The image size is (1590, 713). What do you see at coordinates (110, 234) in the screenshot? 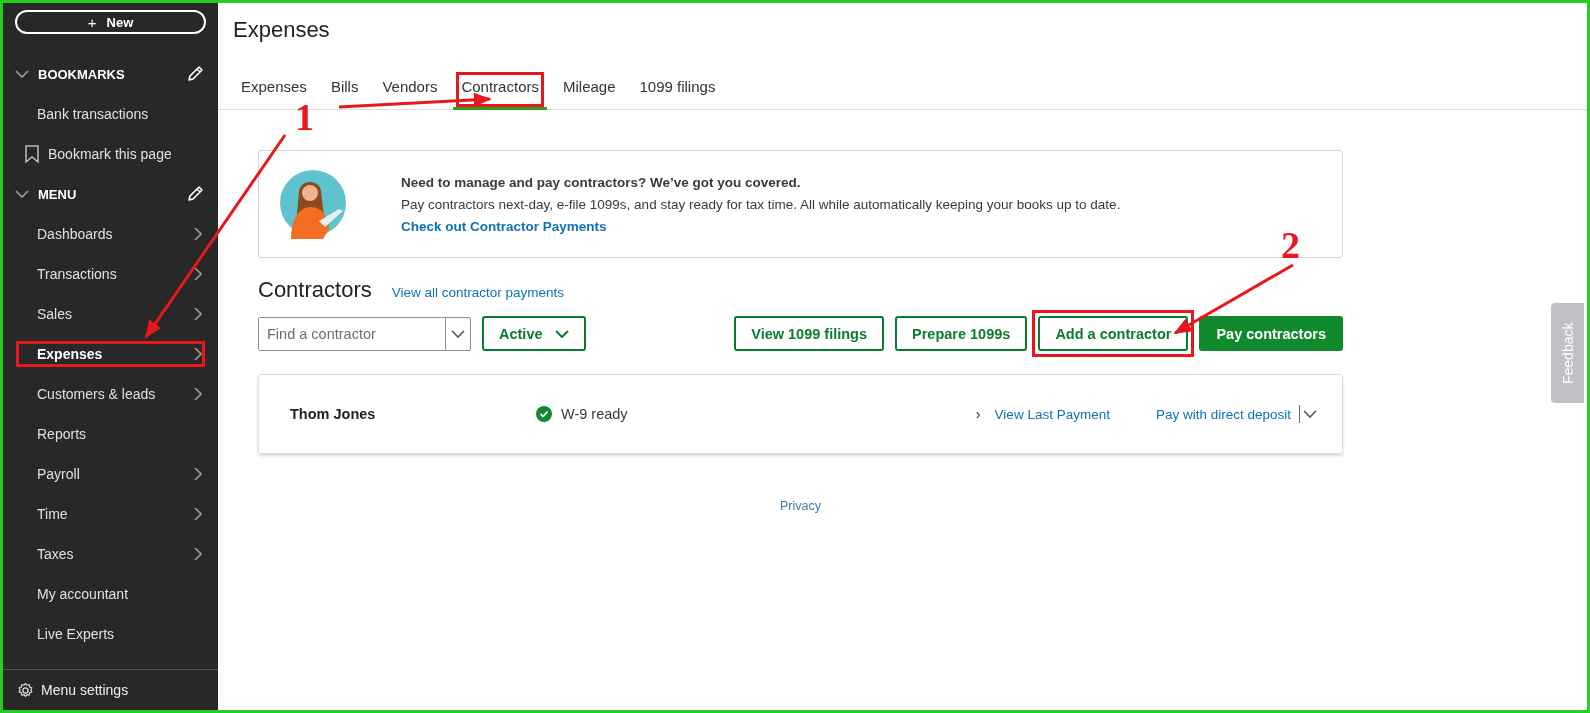
I see `nav-item: Dashboards` at bounding box center [110, 234].